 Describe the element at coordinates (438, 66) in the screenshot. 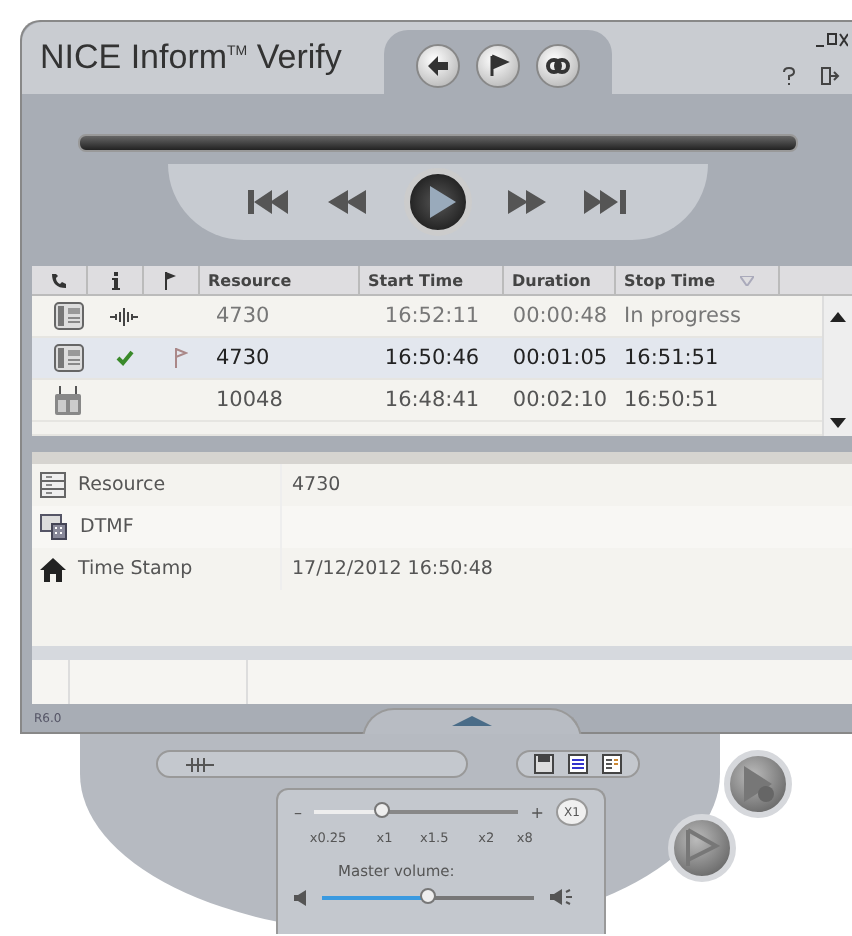

I see `return-icon` at that location.